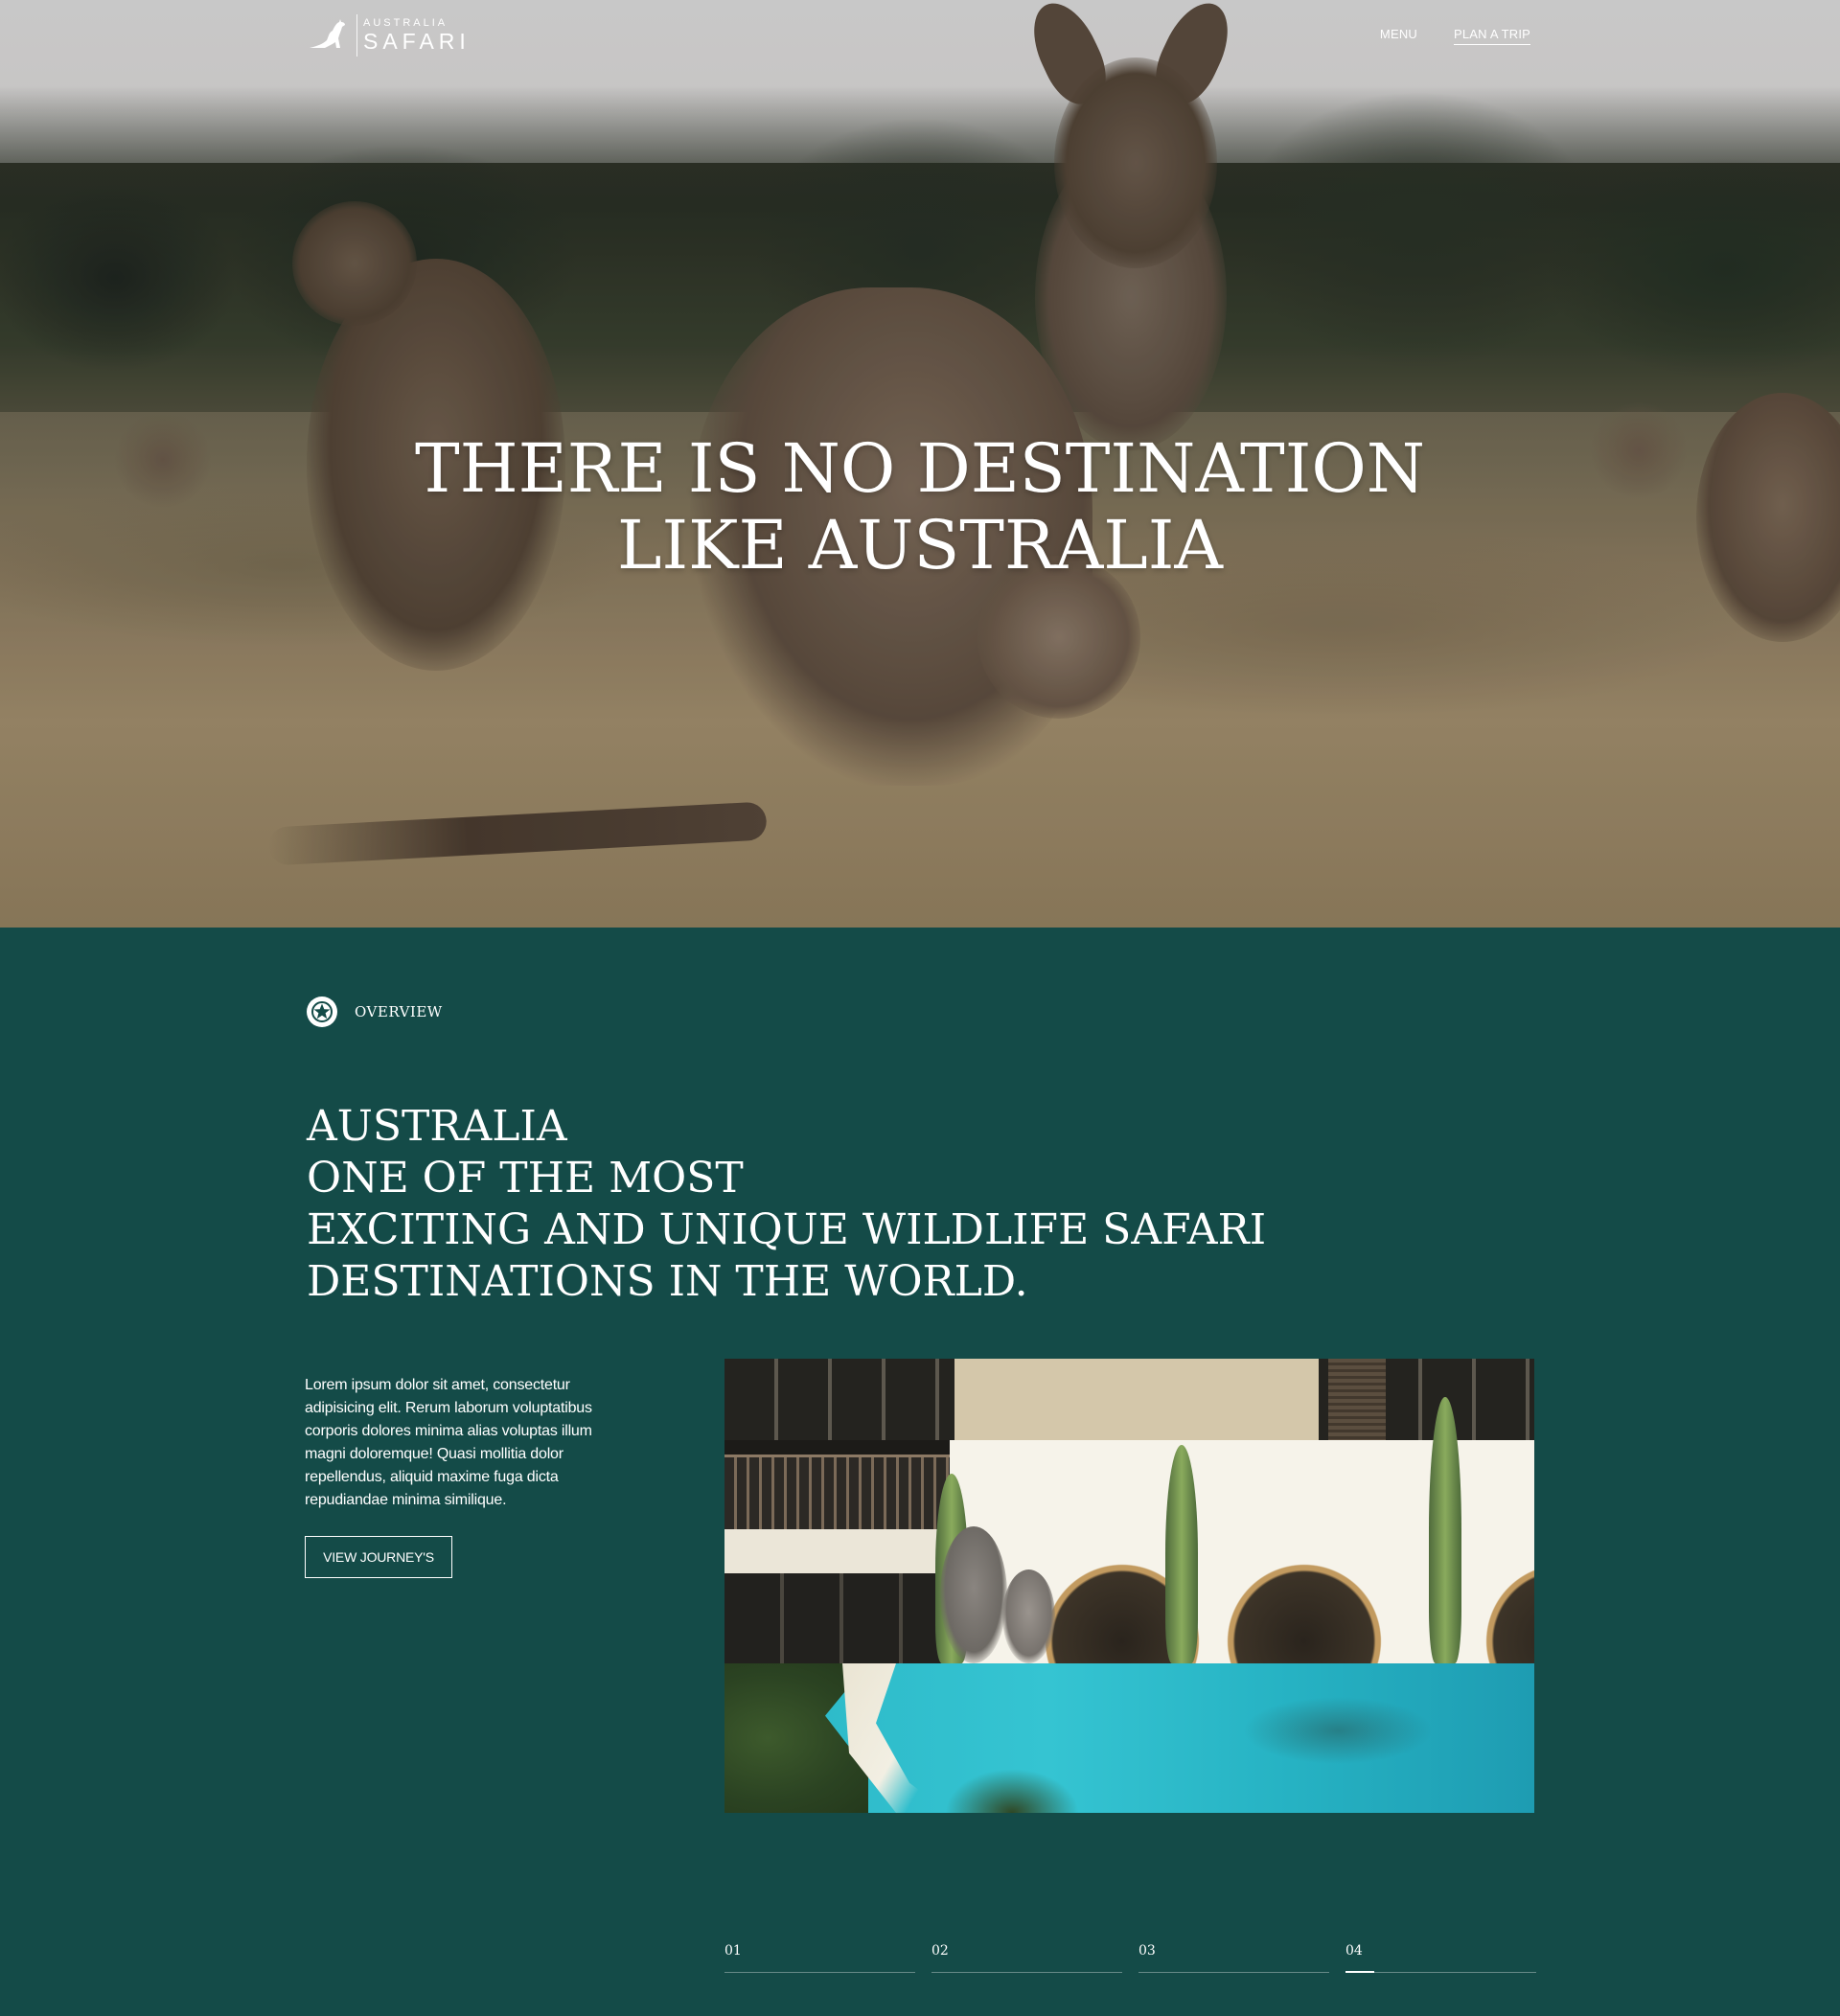 Image resolution: width=1840 pixels, height=2016 pixels. What do you see at coordinates (787, 1229) in the screenshot?
I see `overview-heading-line: EXCITING AND UNIQUE WILDLIFE SAFARI` at bounding box center [787, 1229].